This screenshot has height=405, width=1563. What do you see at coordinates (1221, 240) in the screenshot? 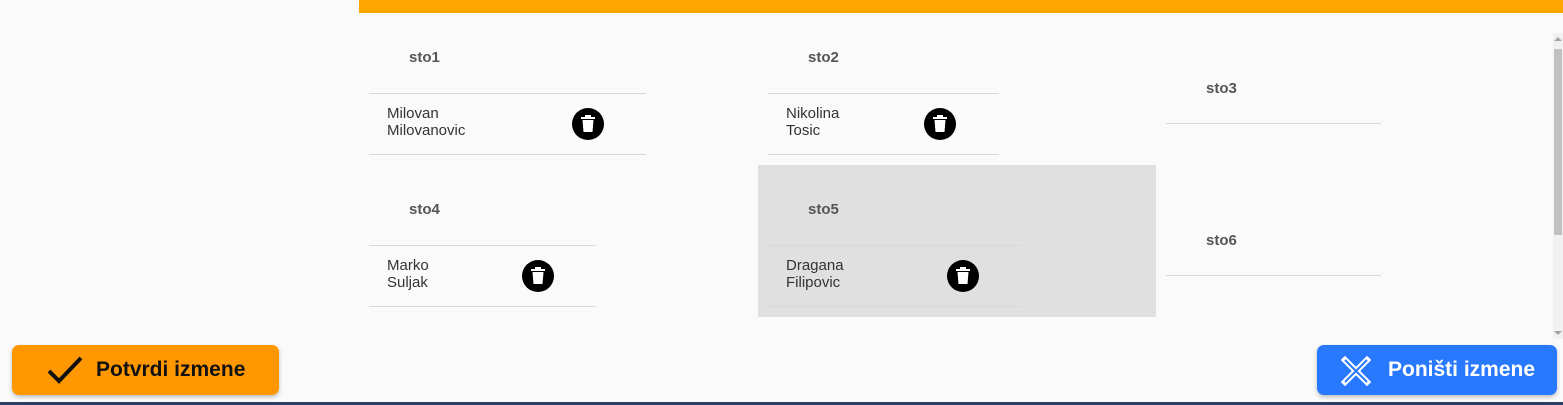
I see `table-title: sto6` at bounding box center [1221, 240].